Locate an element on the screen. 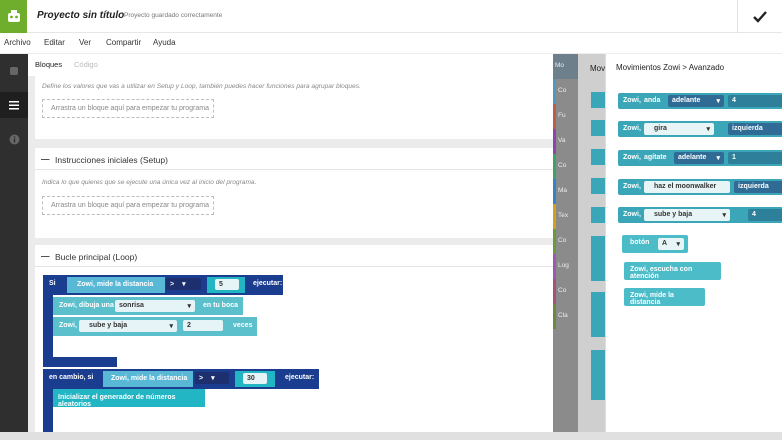  shake-value: 1 is located at coordinates (755, 158).